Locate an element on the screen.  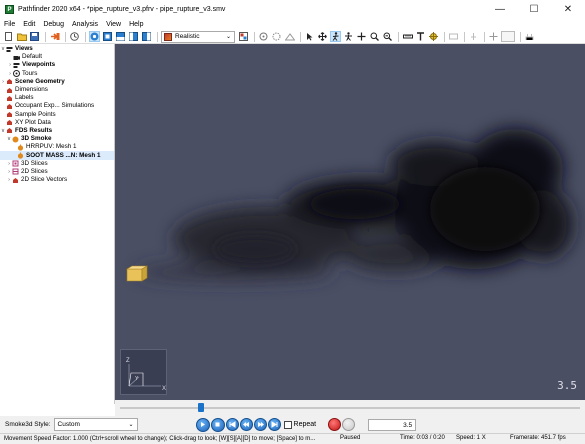
skip-to-start-button is located at coordinates (232, 424).